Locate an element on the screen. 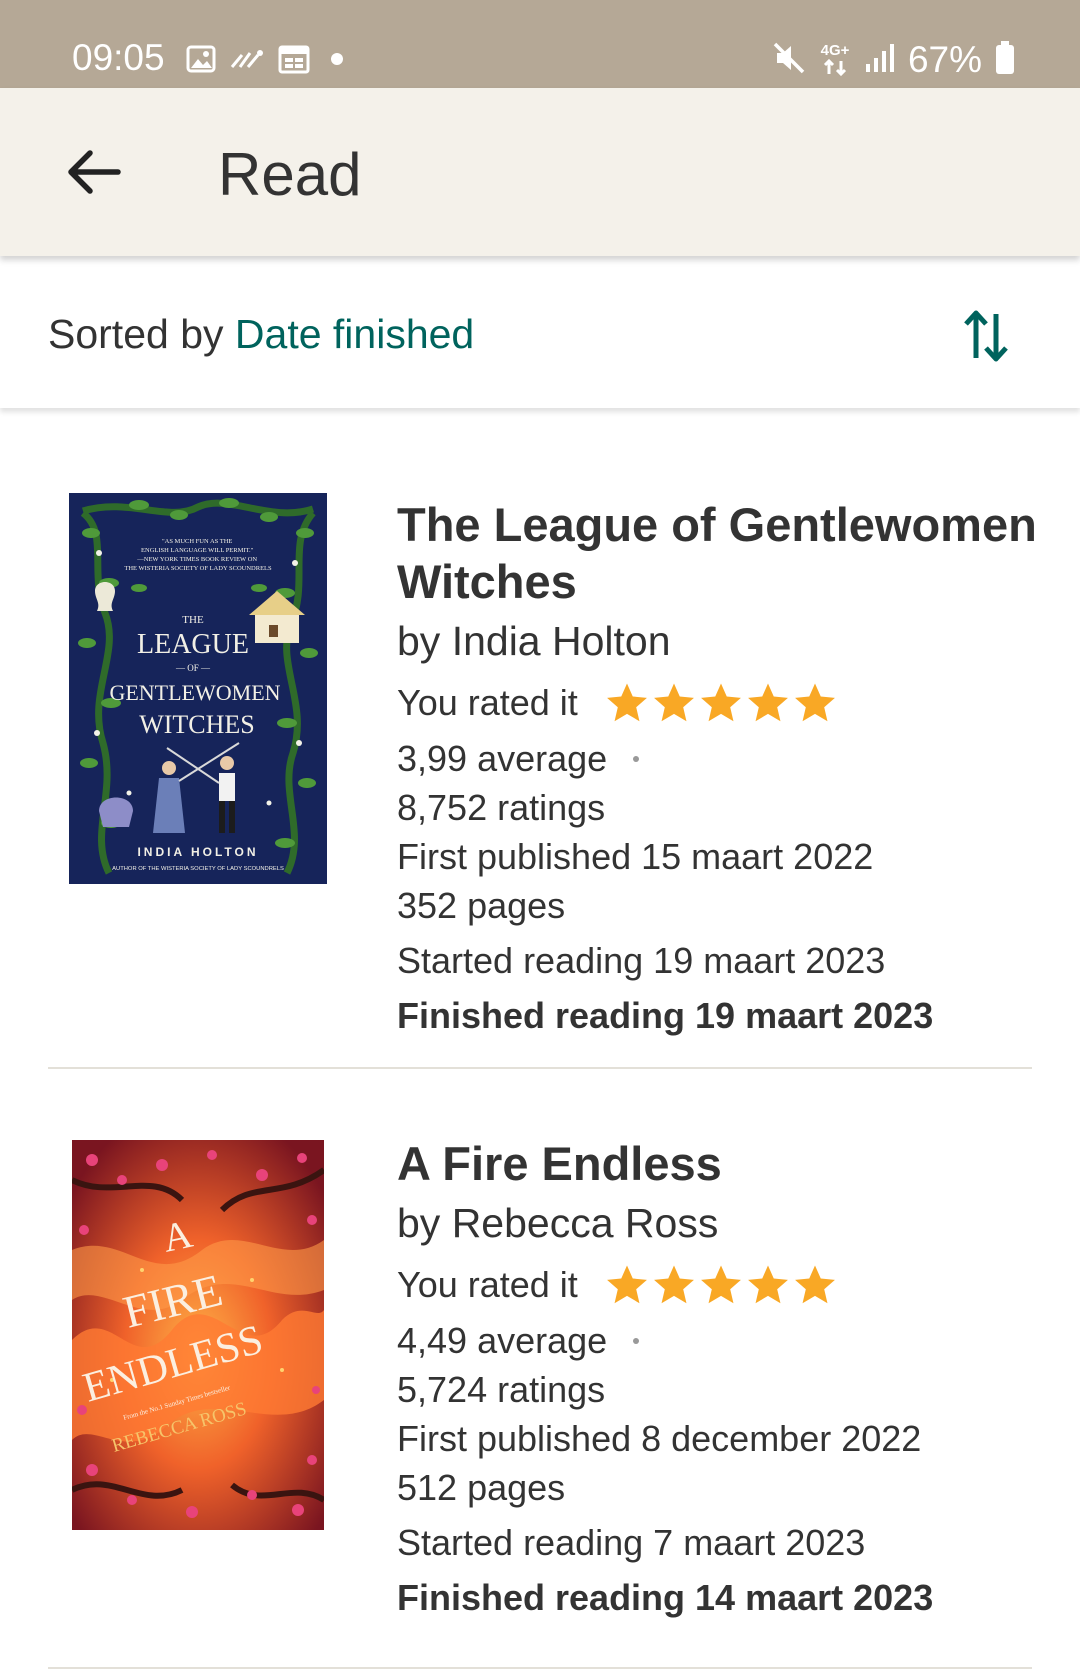 Image resolution: width=1080 pixels, height=1676 pixels. sort-label: Sorted by Date finished is located at coordinates (261, 334).